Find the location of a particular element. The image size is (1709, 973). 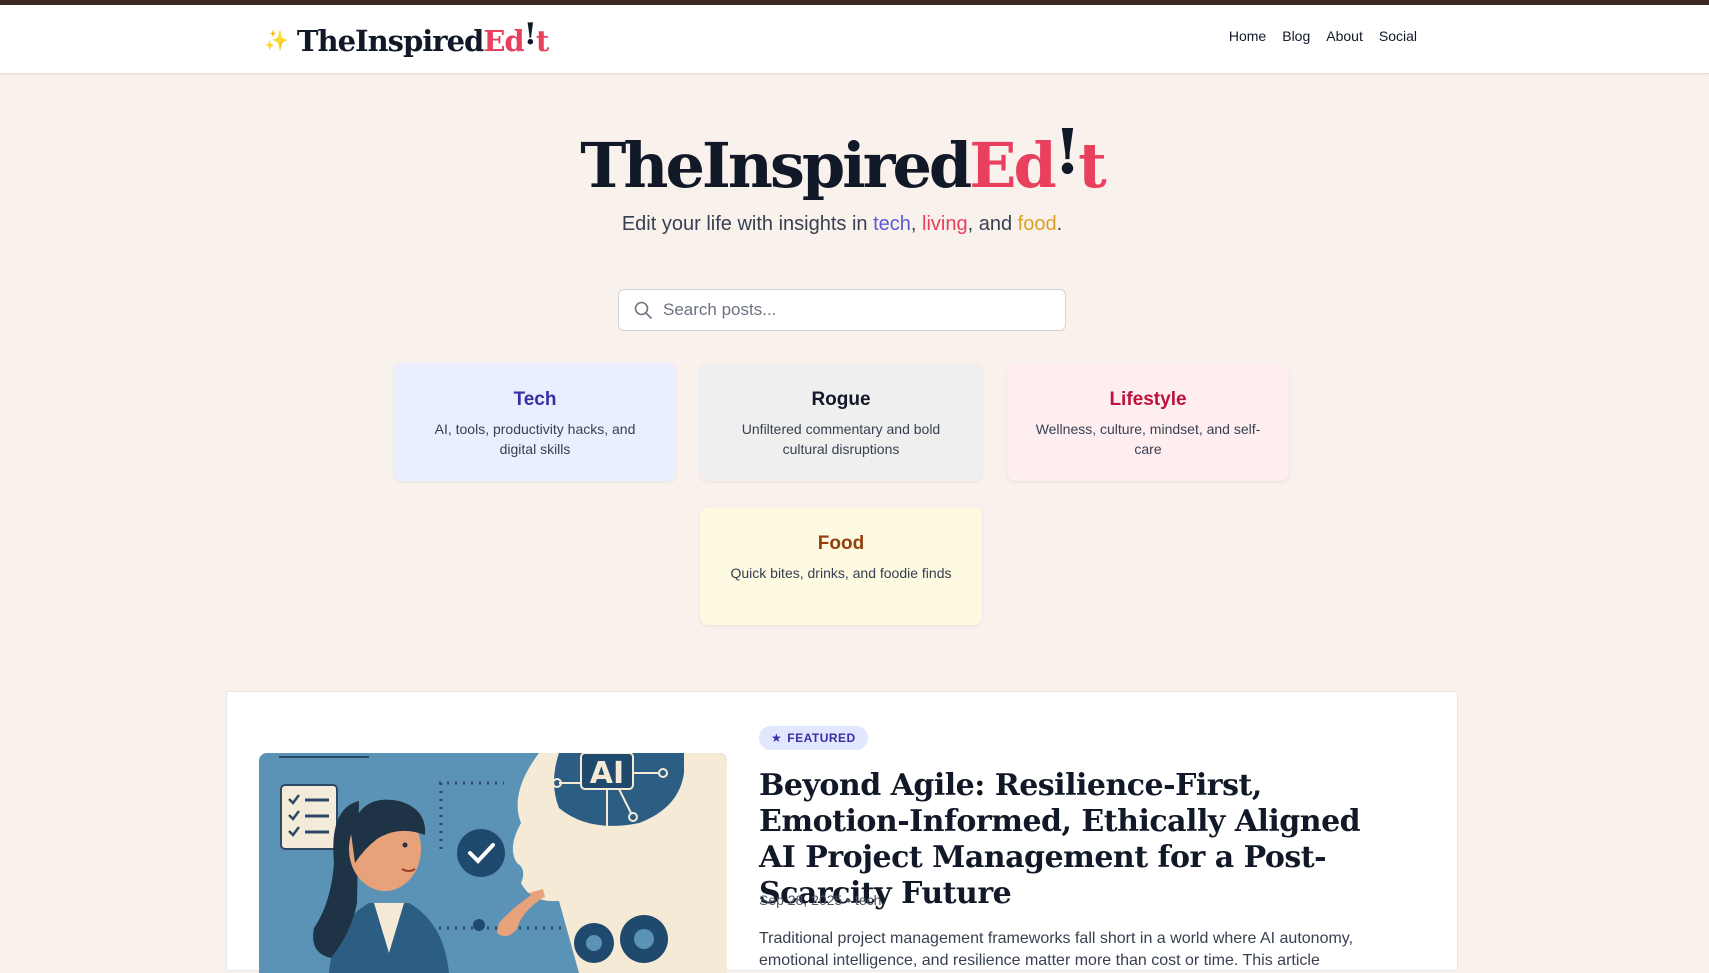

featured-post-meta: Sep 28, 2025 • tech is located at coordinates (820, 900).